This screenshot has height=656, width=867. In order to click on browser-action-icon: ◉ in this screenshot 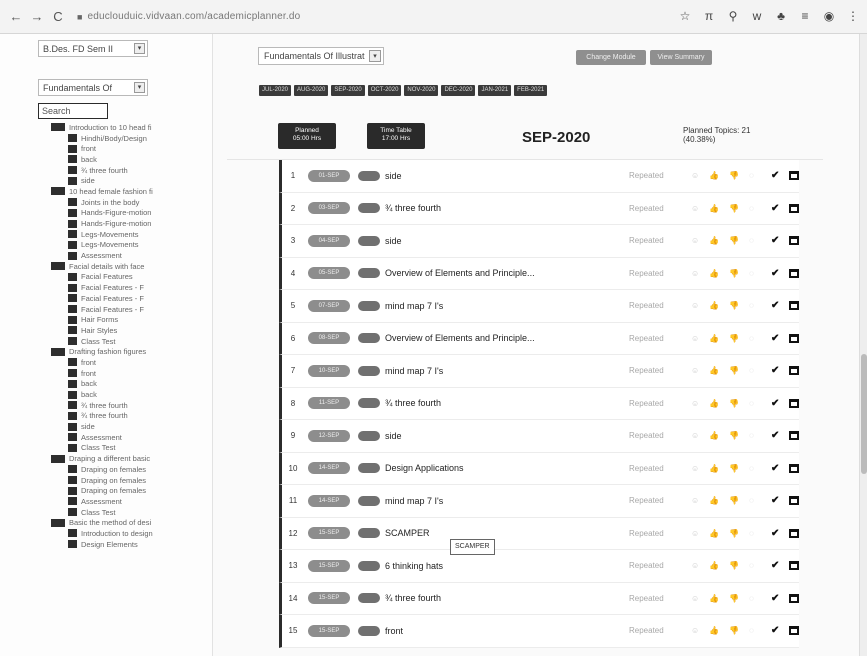, I will do `click(829, 16)`.